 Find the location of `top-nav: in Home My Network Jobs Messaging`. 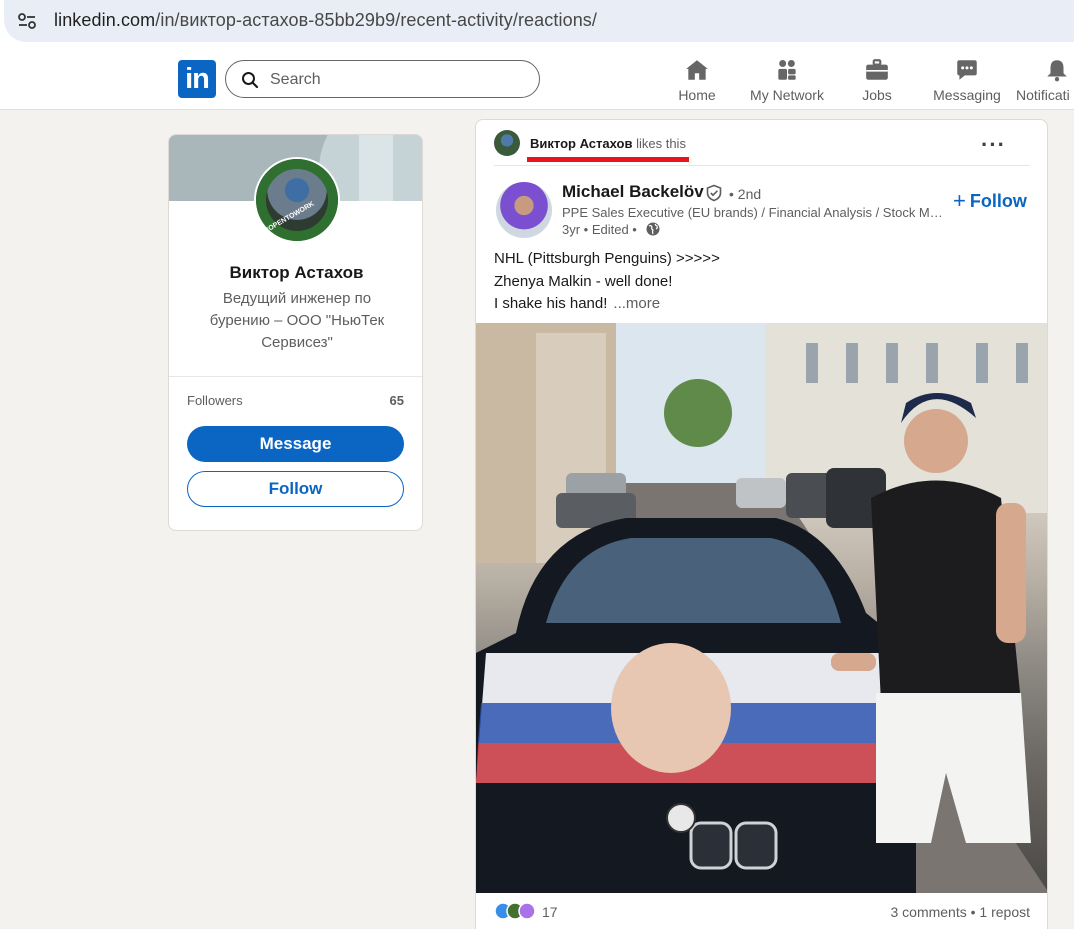

top-nav: in Home My Network Jobs Messaging is located at coordinates (537, 79).